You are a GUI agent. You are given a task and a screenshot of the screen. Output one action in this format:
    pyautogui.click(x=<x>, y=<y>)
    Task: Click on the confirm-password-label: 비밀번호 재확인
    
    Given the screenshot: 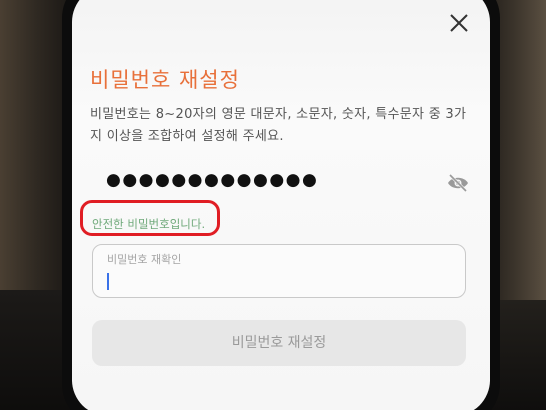 What is the action you would take?
    pyautogui.click(x=144, y=259)
    